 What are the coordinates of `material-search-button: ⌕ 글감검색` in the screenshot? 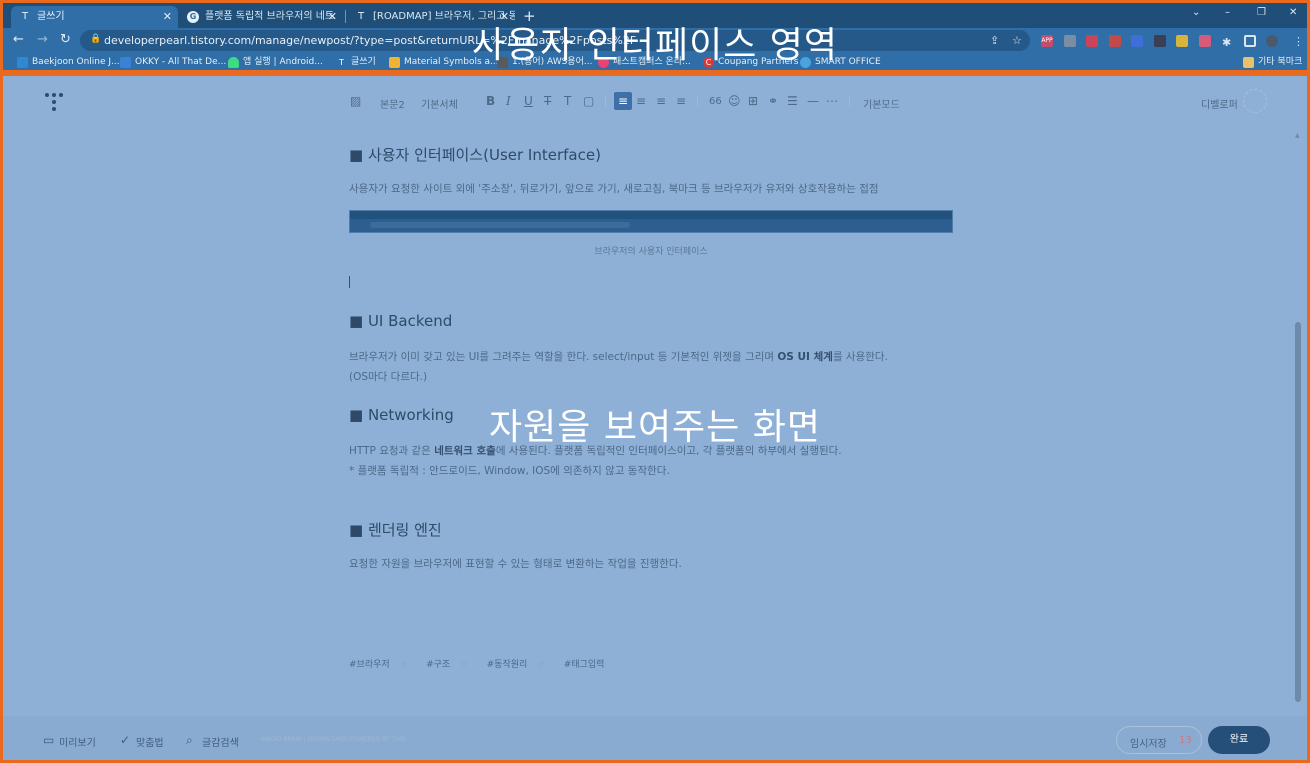 It's located at (212, 741).